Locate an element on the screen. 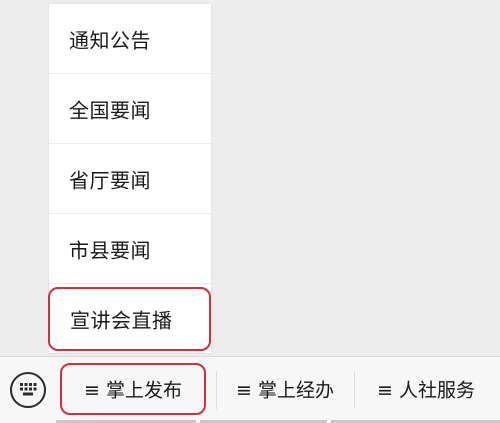 The image size is (500, 423). menu-item-notices: 通知公告 is located at coordinates (130, 39).